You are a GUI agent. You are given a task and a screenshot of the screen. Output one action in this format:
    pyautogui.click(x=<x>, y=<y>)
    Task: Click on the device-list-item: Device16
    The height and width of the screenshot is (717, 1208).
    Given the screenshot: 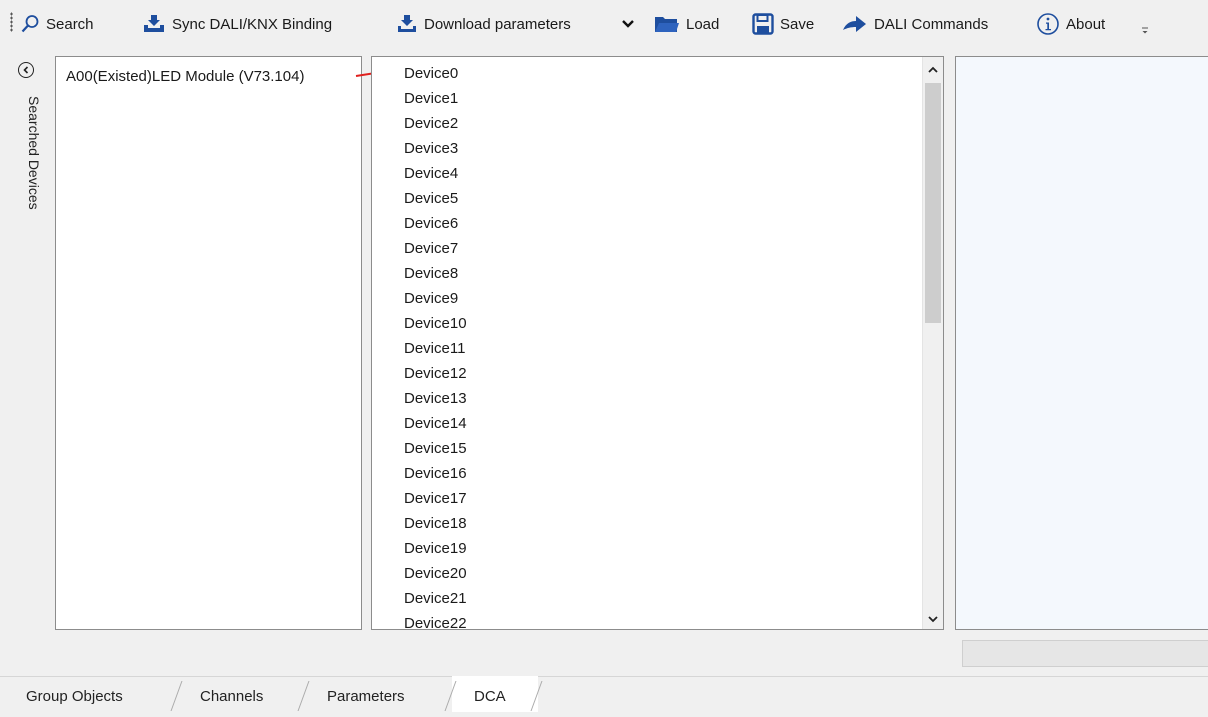 What is the action you would take?
    pyautogui.click(x=435, y=473)
    